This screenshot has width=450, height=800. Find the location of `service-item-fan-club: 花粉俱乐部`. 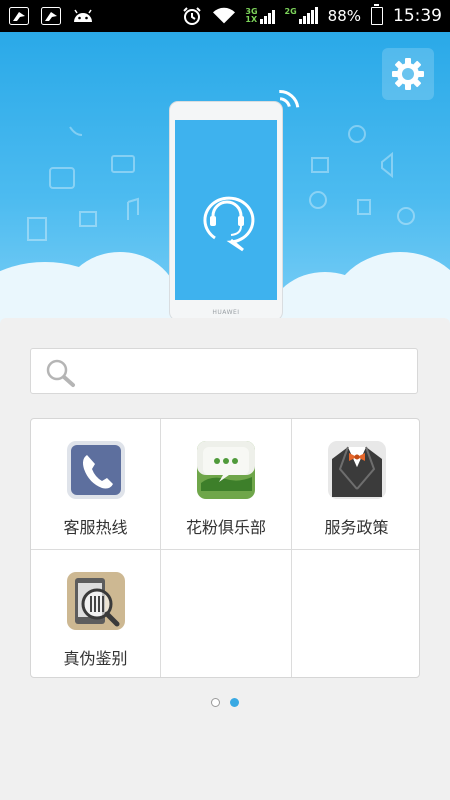

service-item-fan-club: 花粉俱乐部 is located at coordinates (226, 484).